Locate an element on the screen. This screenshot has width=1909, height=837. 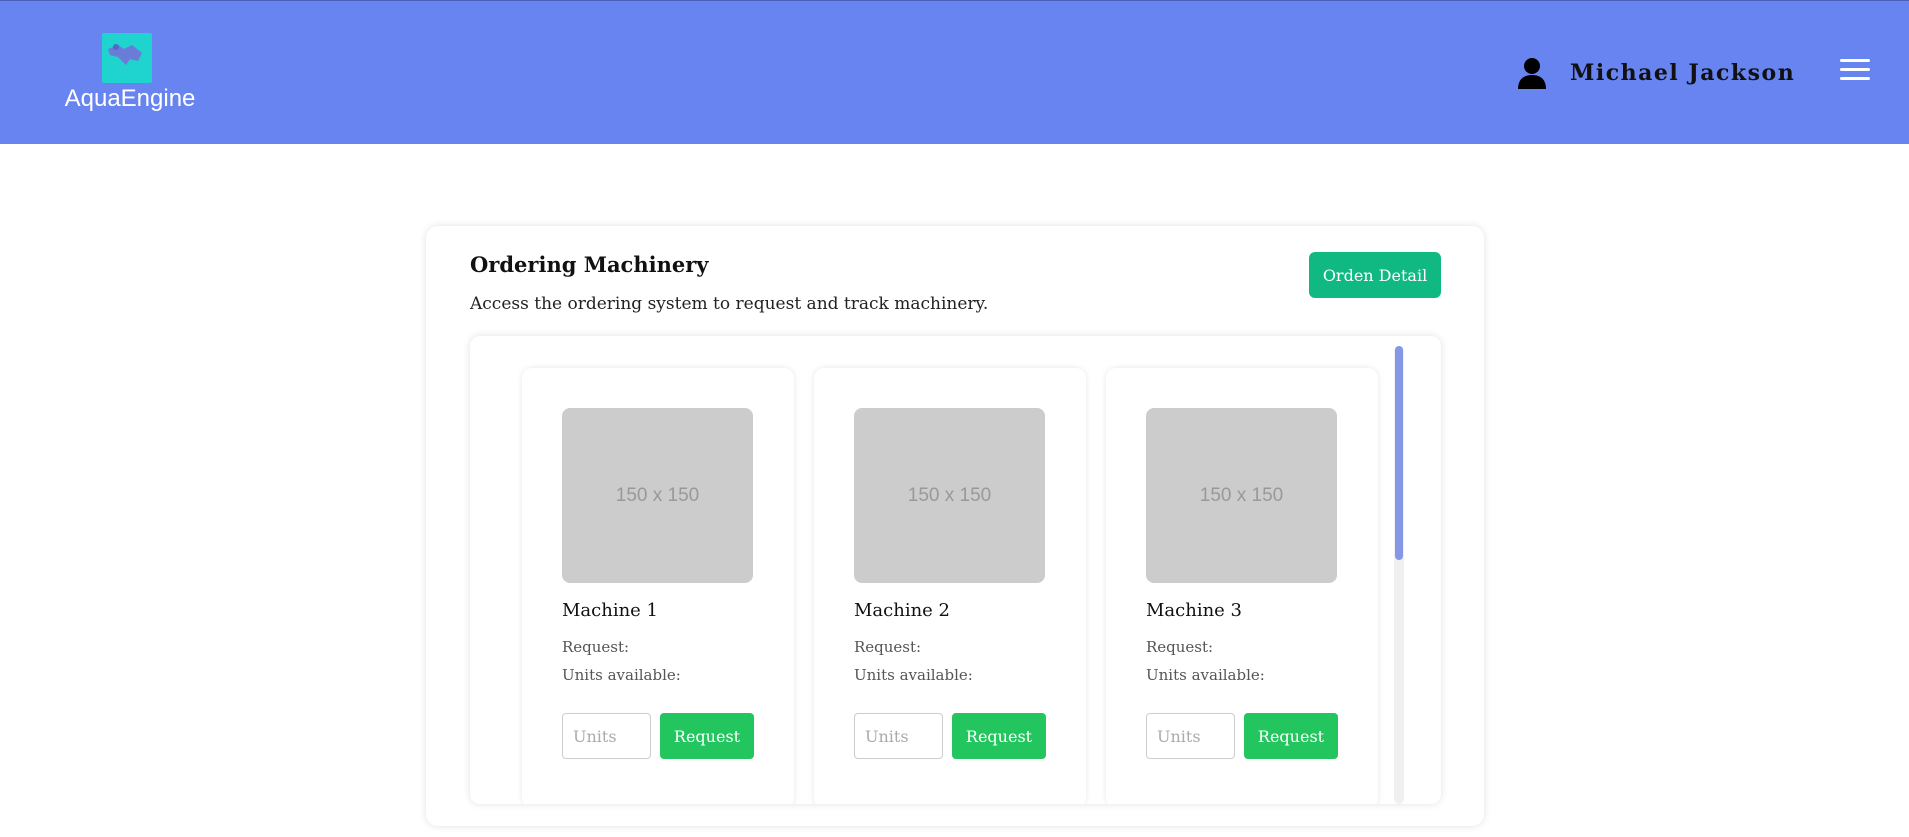
user-icon is located at coordinates (1532, 73).